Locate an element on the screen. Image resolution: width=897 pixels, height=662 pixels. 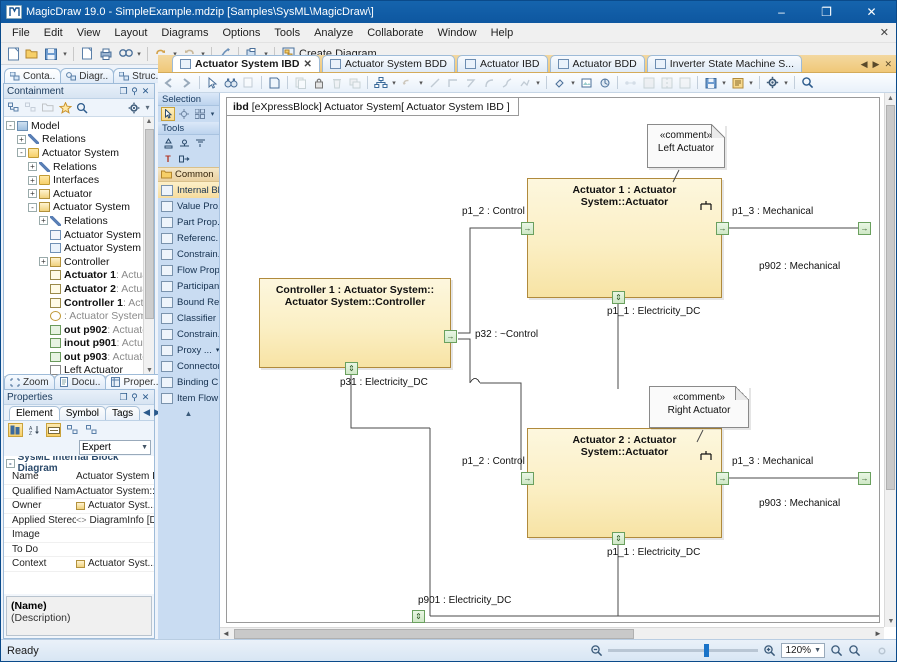
find-icon is located at coordinates (125, 54).